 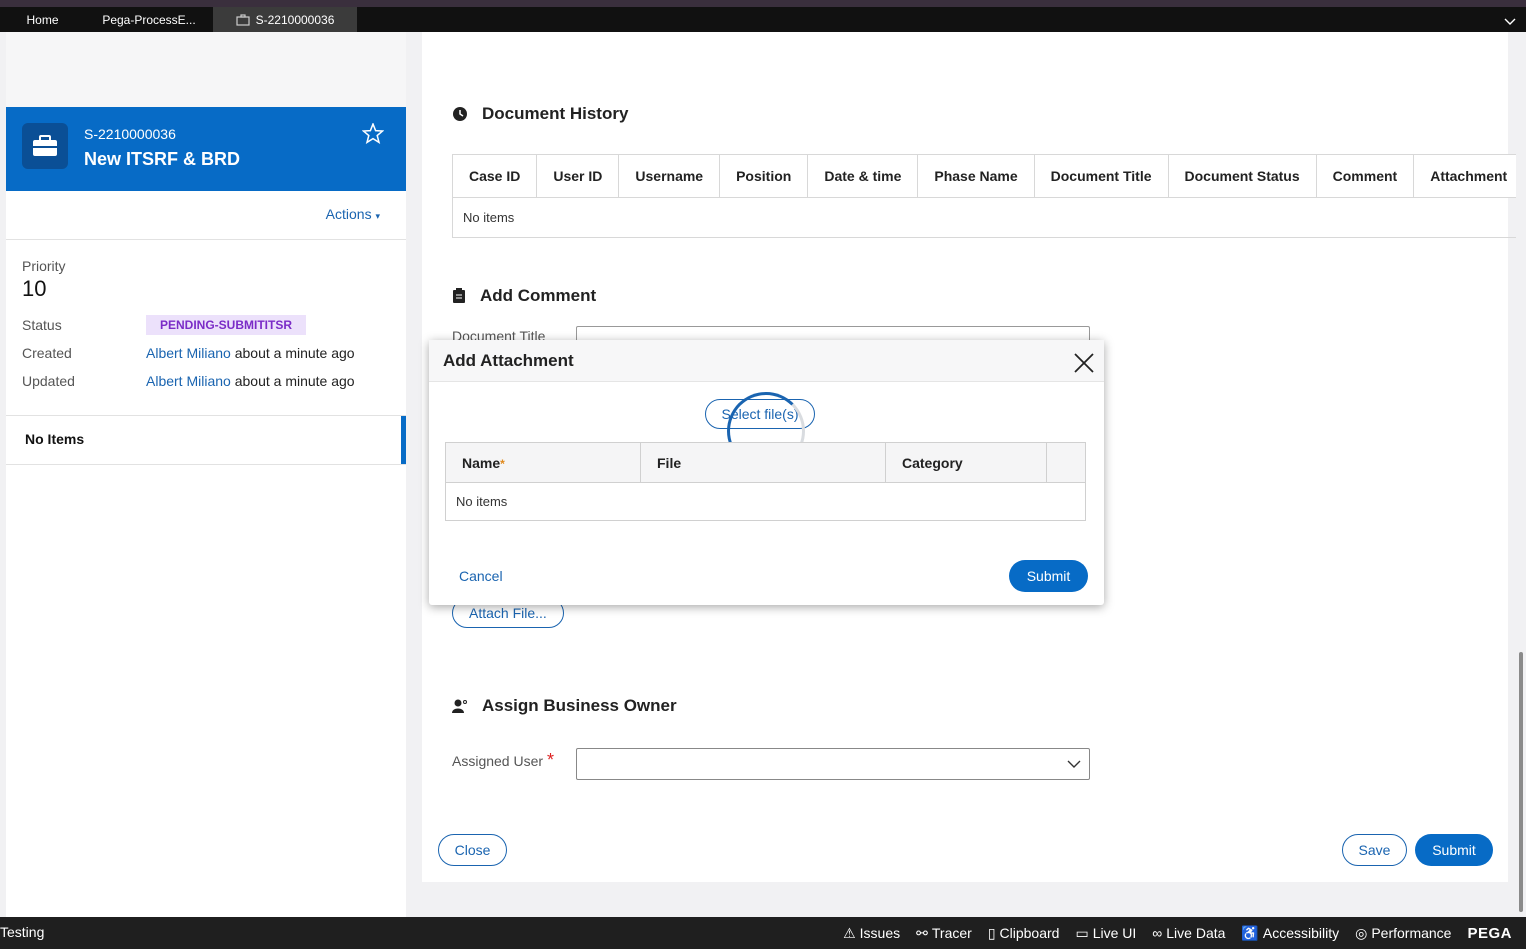 I want to click on tab-home-label: Home, so click(x=42, y=19).